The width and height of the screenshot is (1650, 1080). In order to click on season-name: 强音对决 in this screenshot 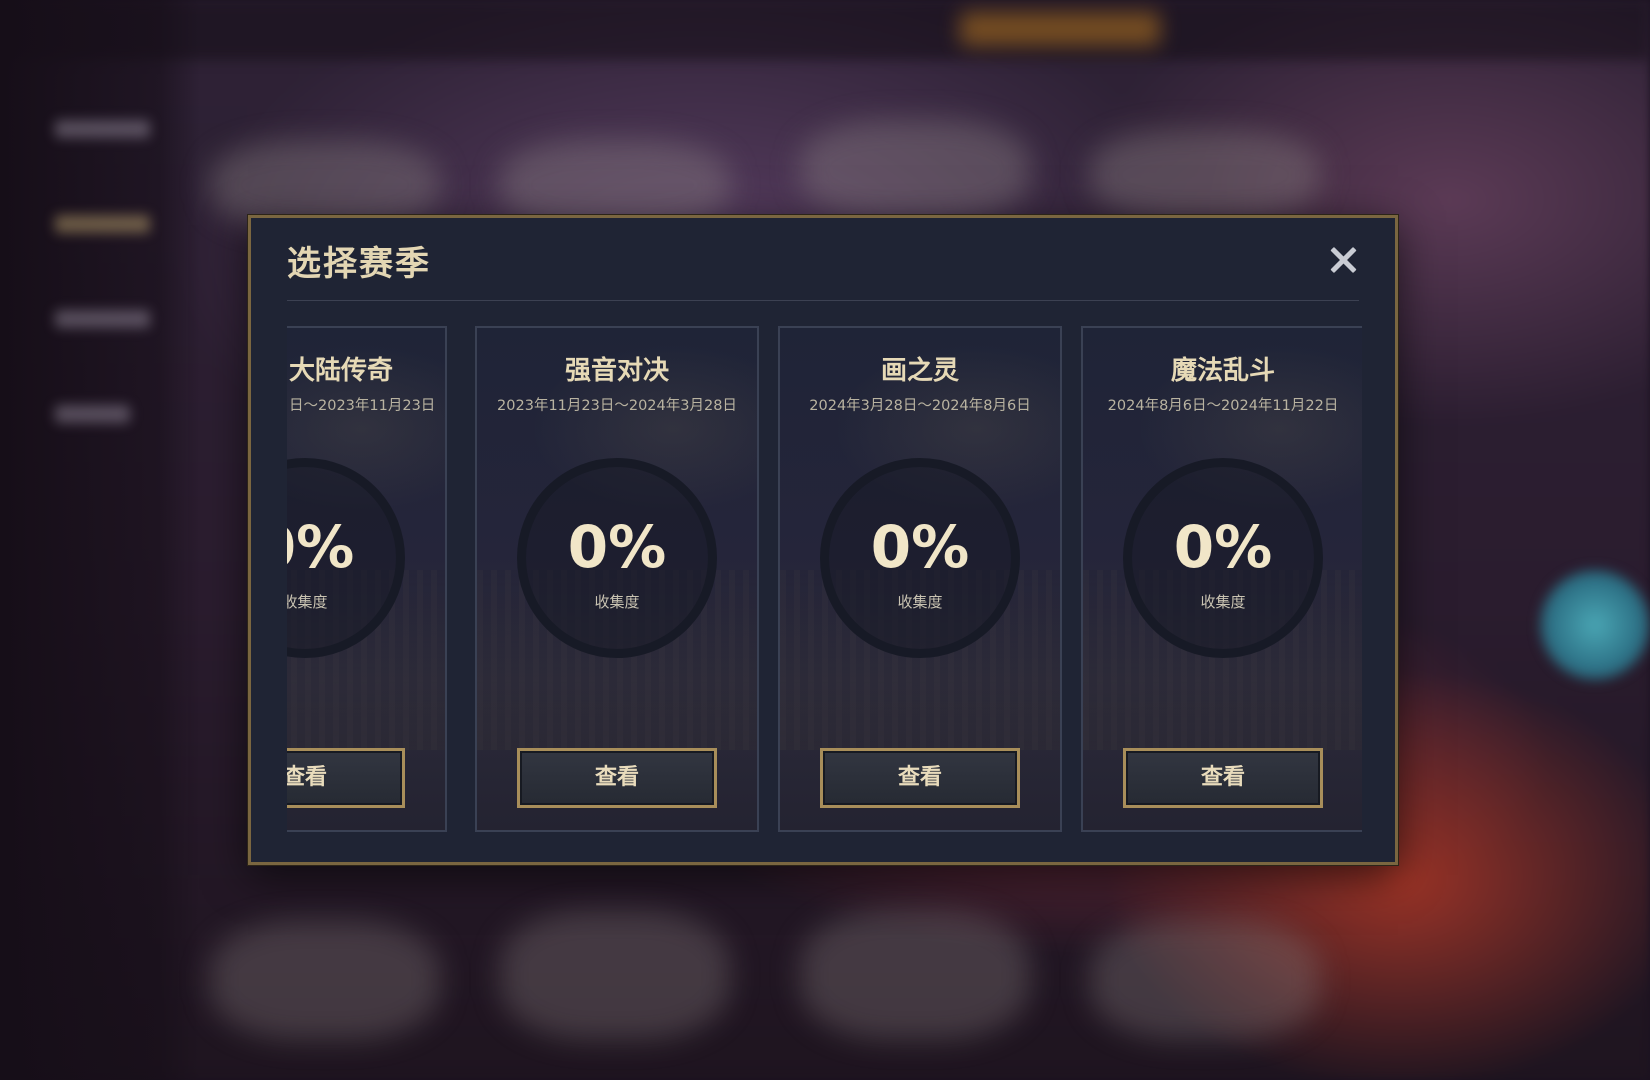, I will do `click(616, 371)`.